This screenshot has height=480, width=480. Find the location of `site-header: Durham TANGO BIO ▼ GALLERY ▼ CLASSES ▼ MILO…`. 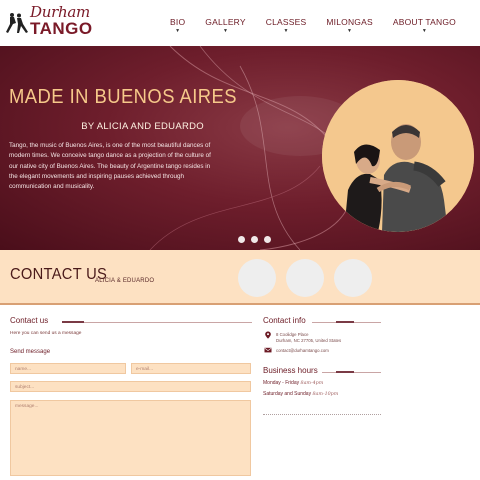

site-header: Durham TANGO BIO ▼ GALLERY ▼ CLASSES ▼ MILO… is located at coordinates (240, 23).